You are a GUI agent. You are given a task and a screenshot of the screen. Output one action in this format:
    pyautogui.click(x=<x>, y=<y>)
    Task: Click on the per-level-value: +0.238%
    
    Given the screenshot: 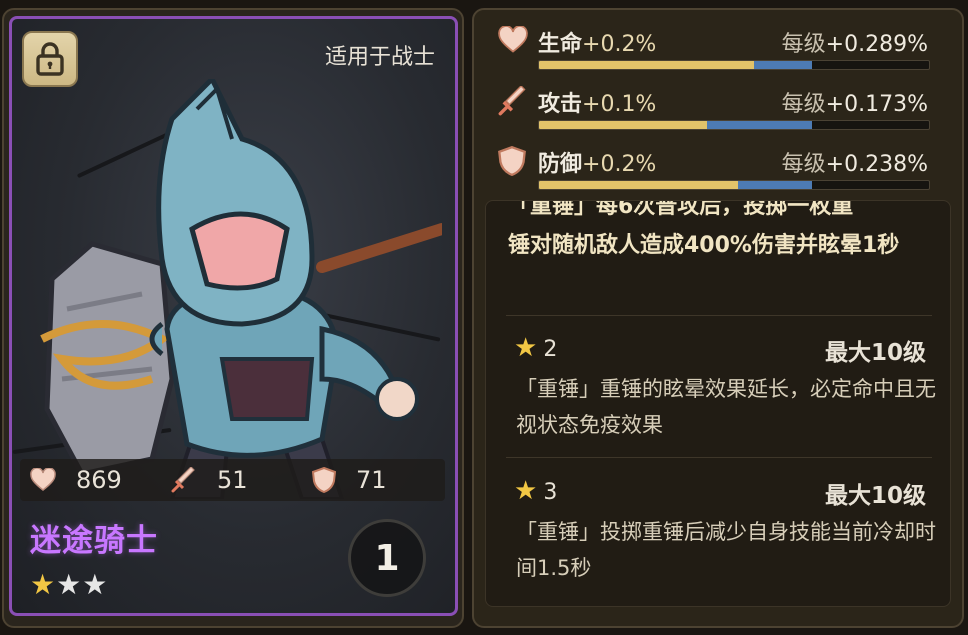 What is the action you would take?
    pyautogui.click(x=876, y=164)
    